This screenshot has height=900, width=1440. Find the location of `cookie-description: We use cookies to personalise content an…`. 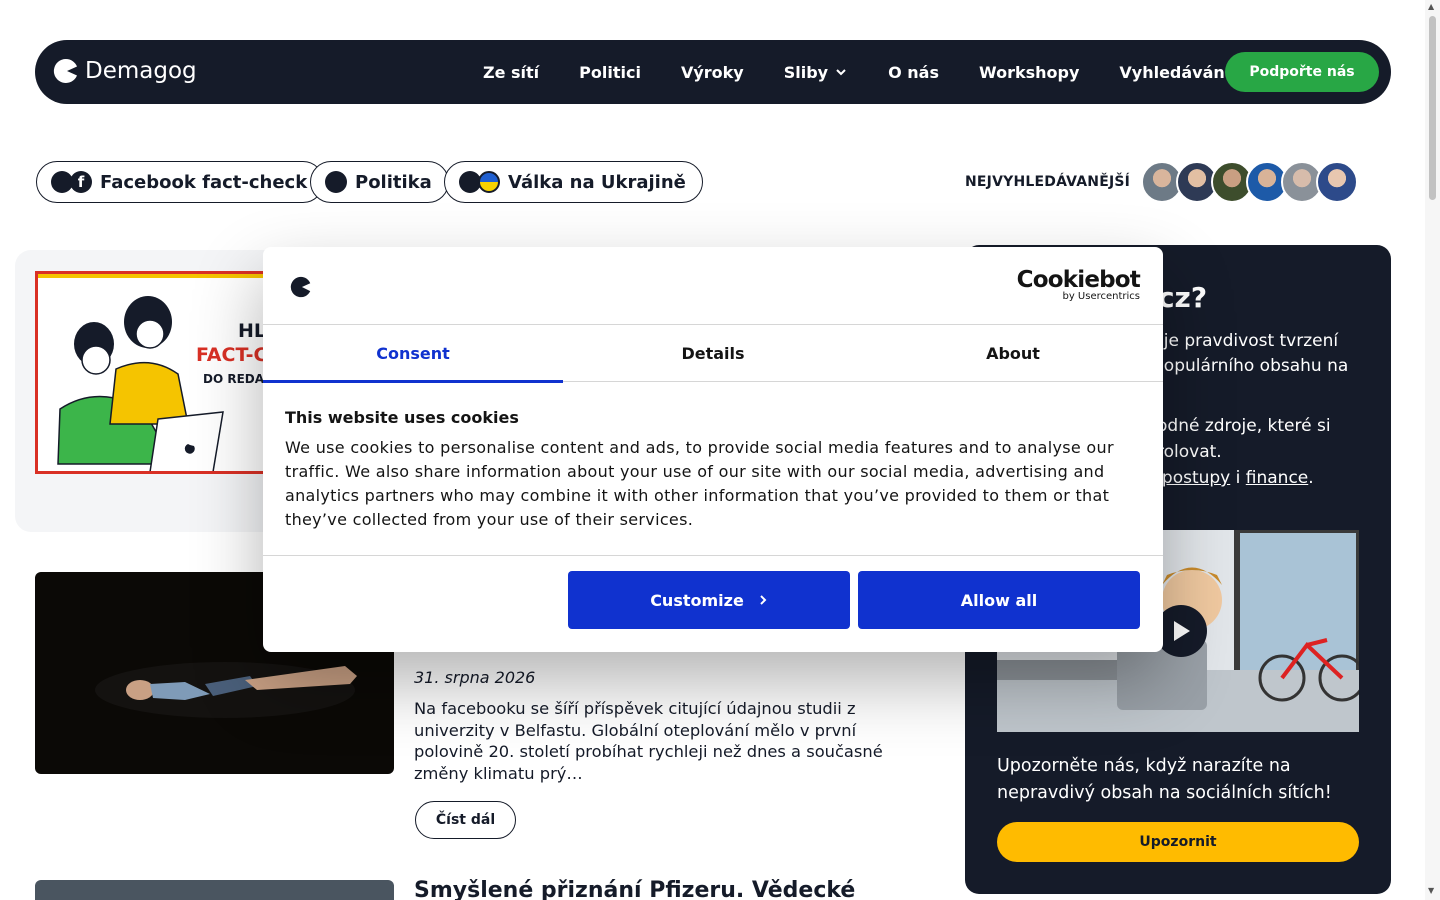

cookie-description: We use cookies to personalise content an… is located at coordinates (699, 483).